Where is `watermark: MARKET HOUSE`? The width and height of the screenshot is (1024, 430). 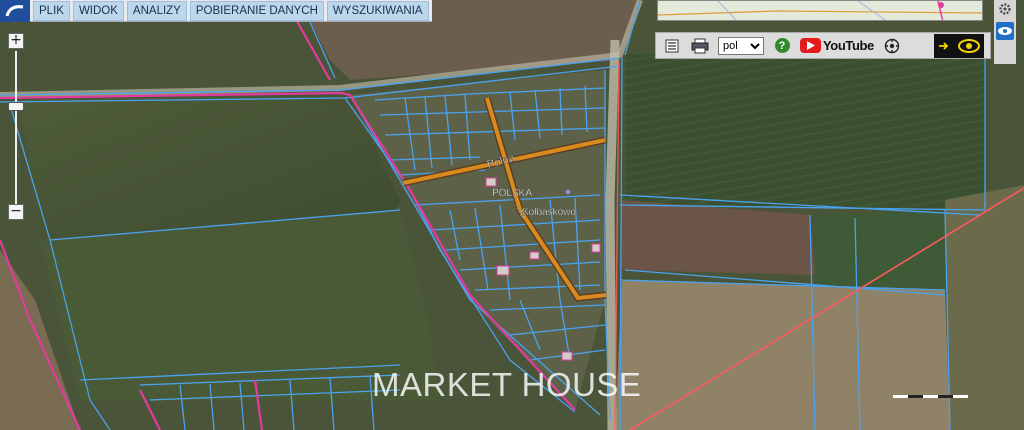 watermark: MARKET HOUSE is located at coordinates (507, 384).